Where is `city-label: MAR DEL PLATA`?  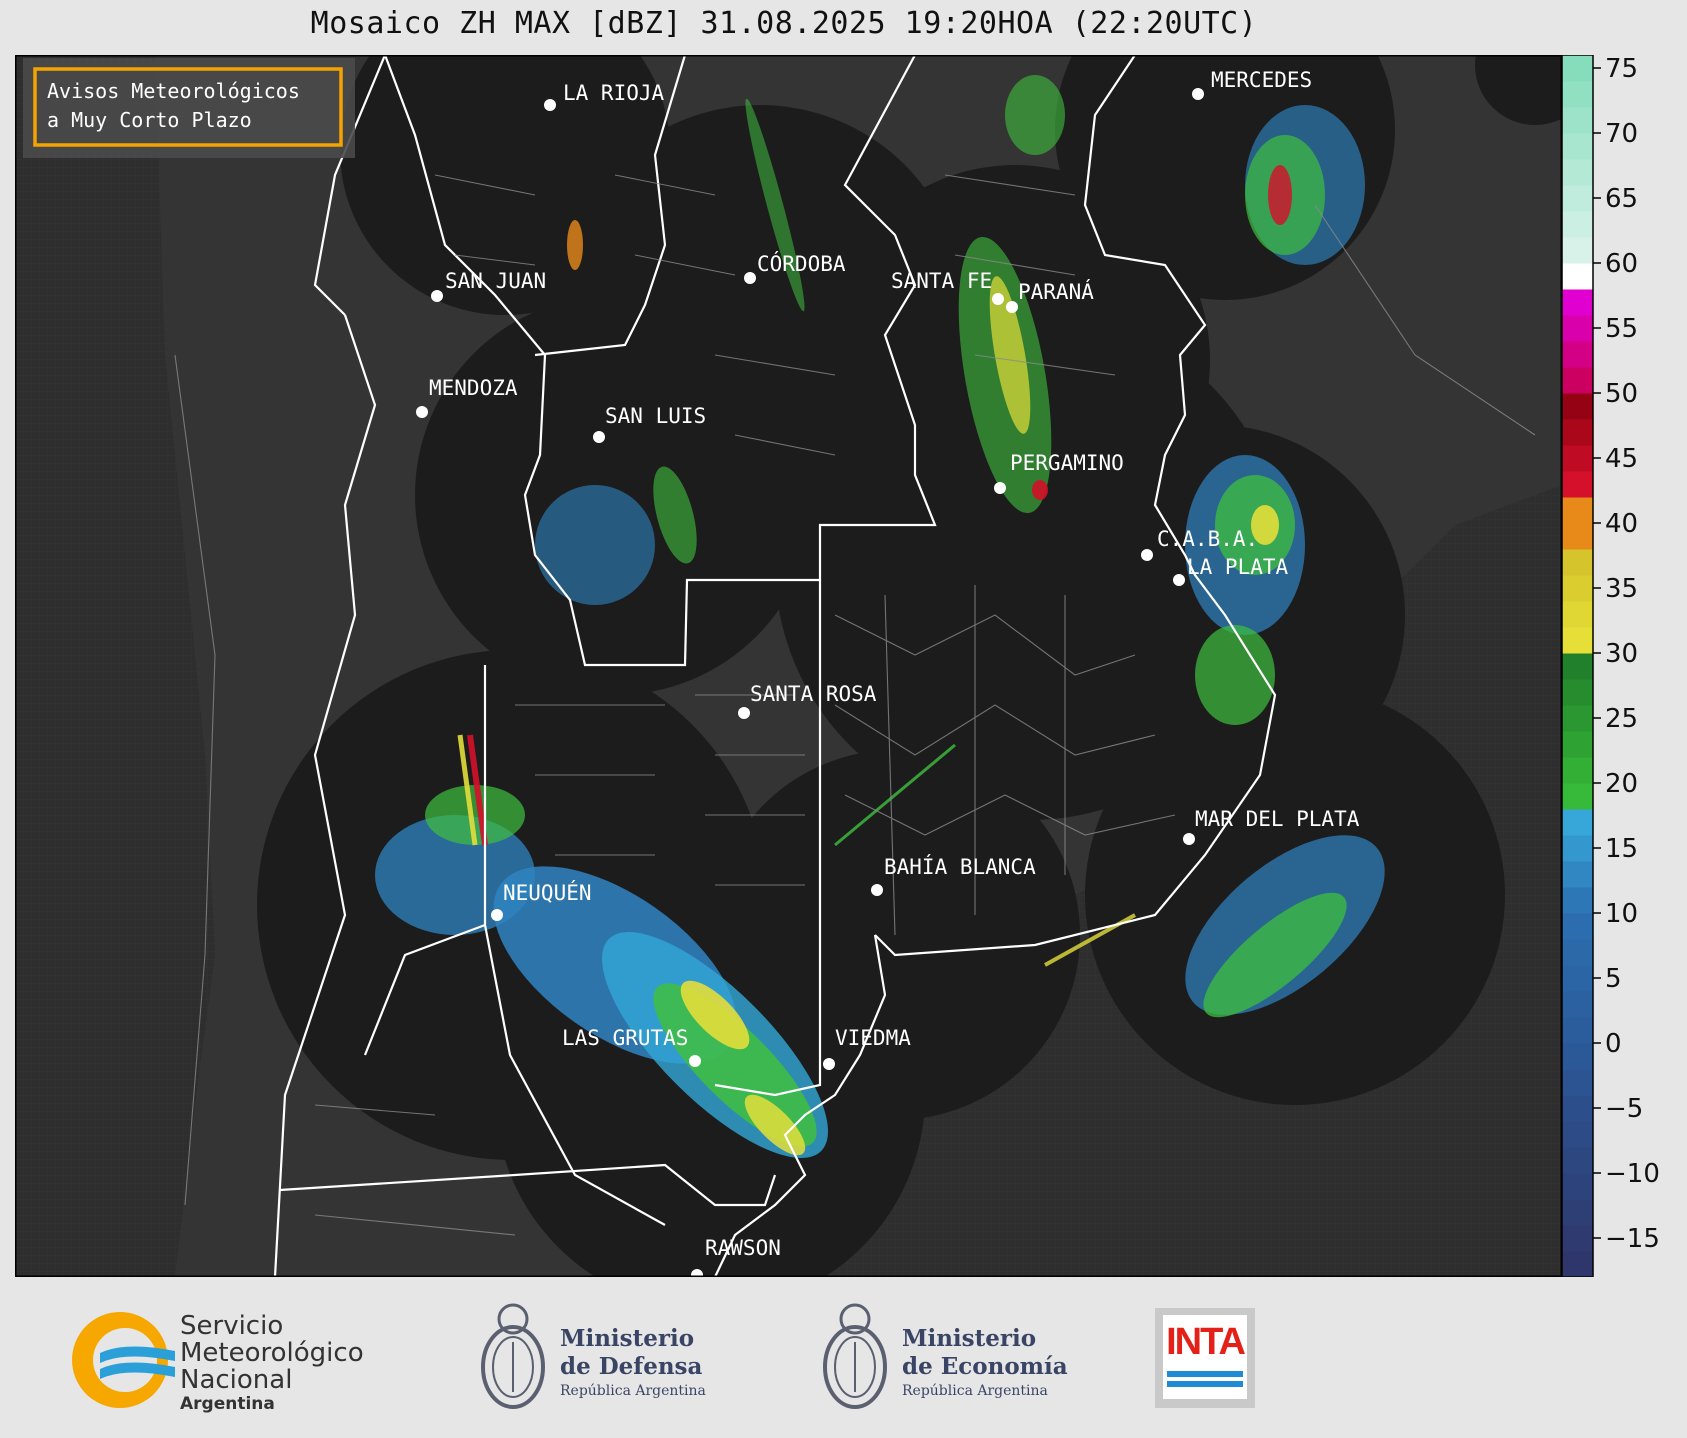 city-label: MAR DEL PLATA is located at coordinates (1277, 819).